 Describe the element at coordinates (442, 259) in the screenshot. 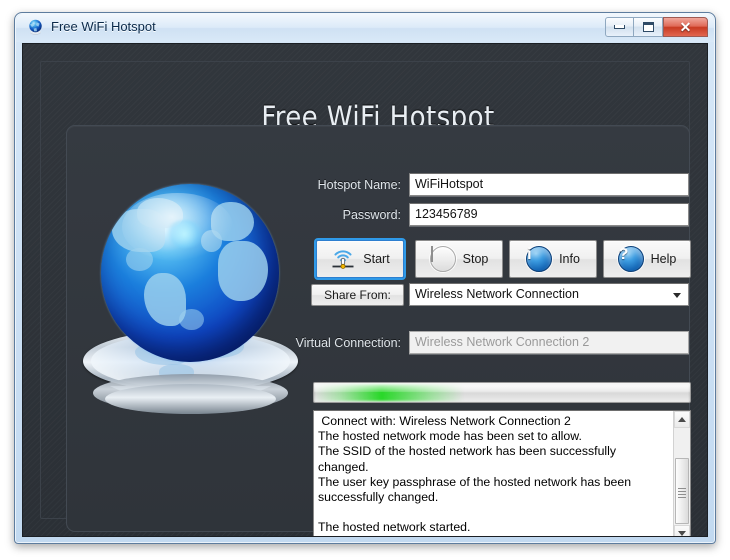

I see `stop-square-icon` at that location.